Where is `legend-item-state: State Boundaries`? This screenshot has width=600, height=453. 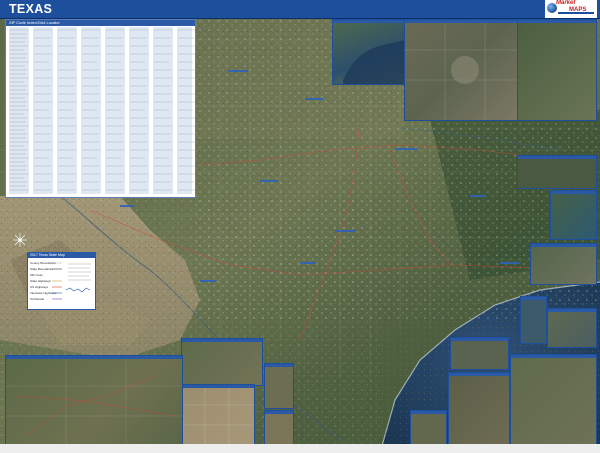
legend-item-state: State Boundaries is located at coordinates (42, 269).